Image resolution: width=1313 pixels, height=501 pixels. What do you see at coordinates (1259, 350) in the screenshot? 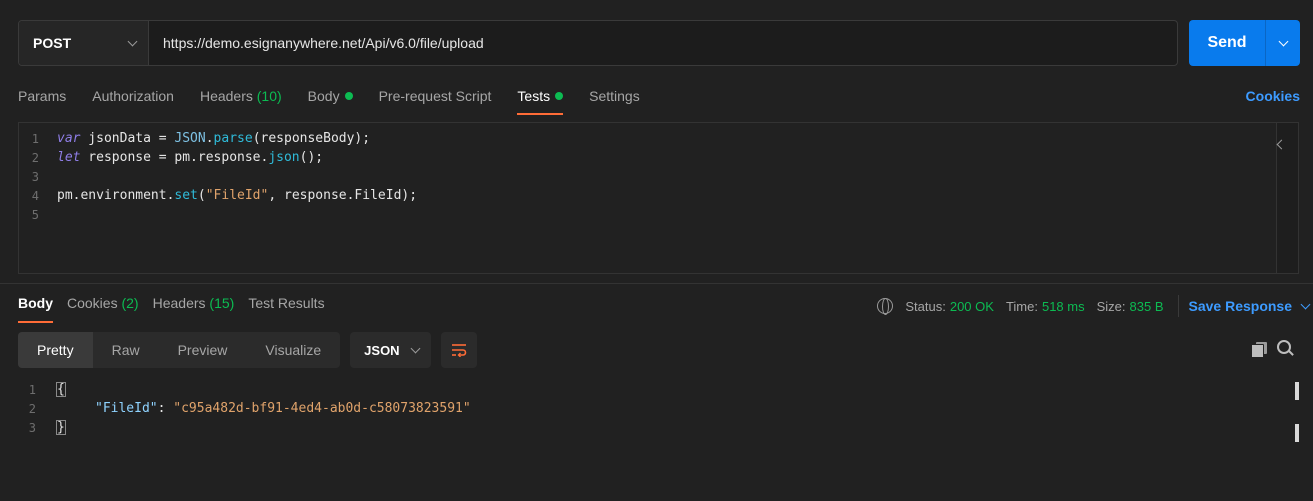
I see `copy-icon` at bounding box center [1259, 350].